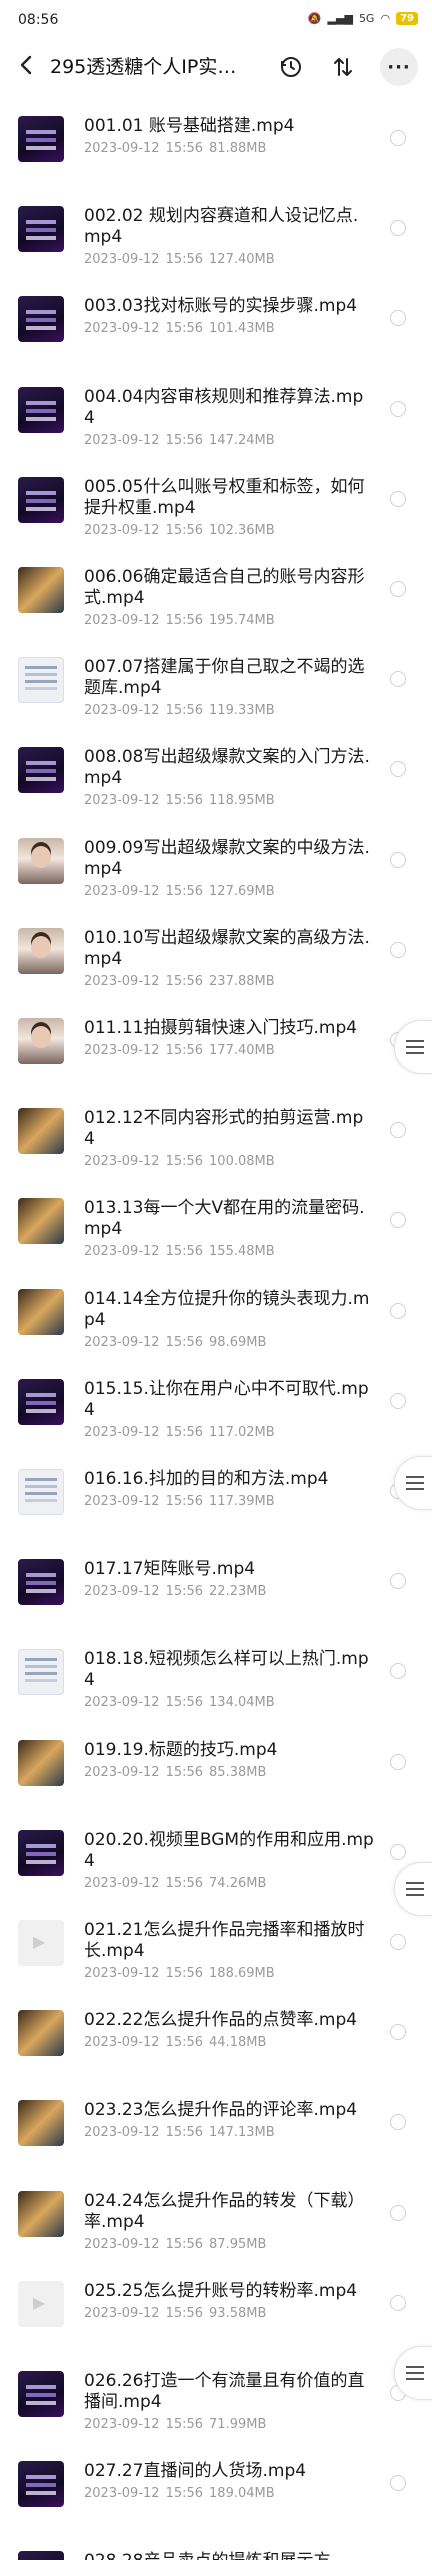  I want to click on file-row: 027.27直播间的人货场.mp4 2023-09-12 15:56 189.04MB, so click(216, 2486).